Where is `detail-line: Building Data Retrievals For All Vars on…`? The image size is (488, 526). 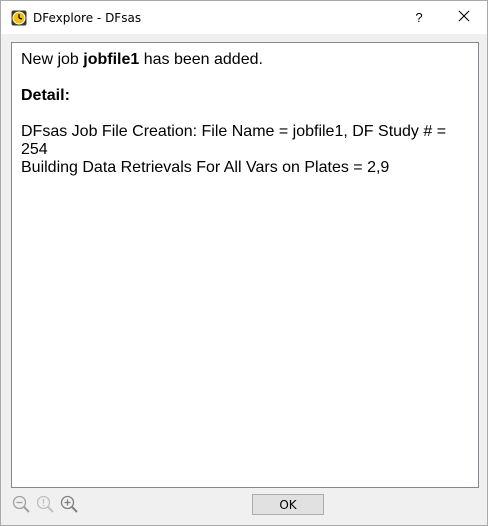 detail-line: Building Data Retrievals For All Vars on… is located at coordinates (205, 167).